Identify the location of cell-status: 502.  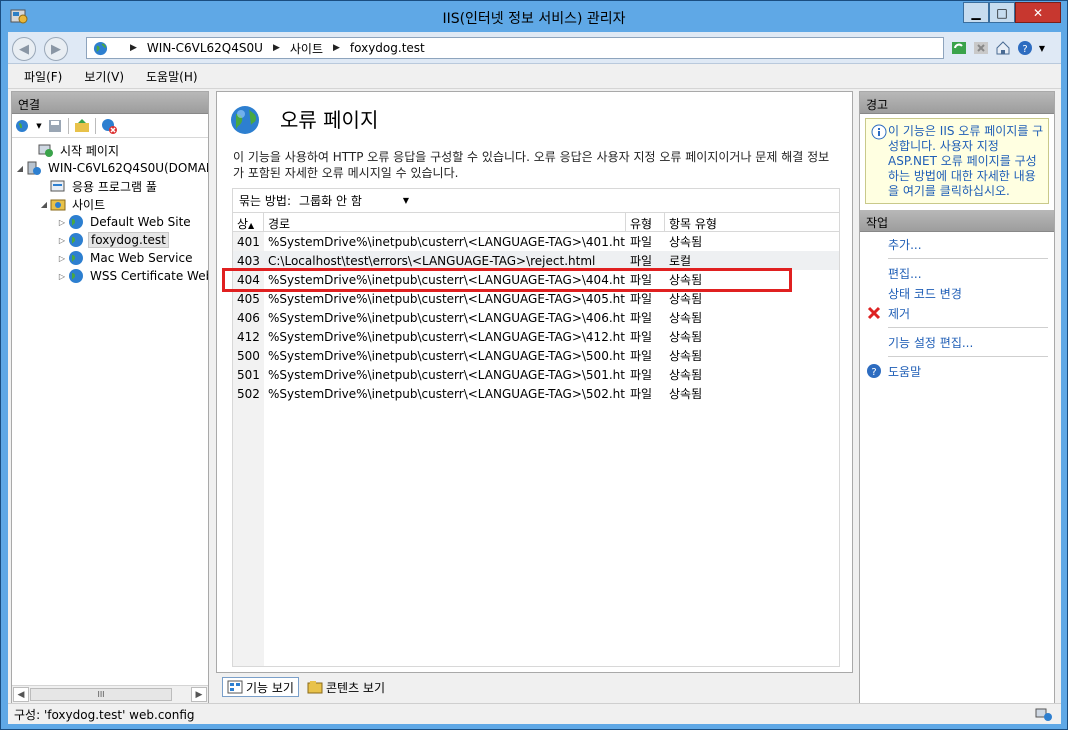
(248, 393).